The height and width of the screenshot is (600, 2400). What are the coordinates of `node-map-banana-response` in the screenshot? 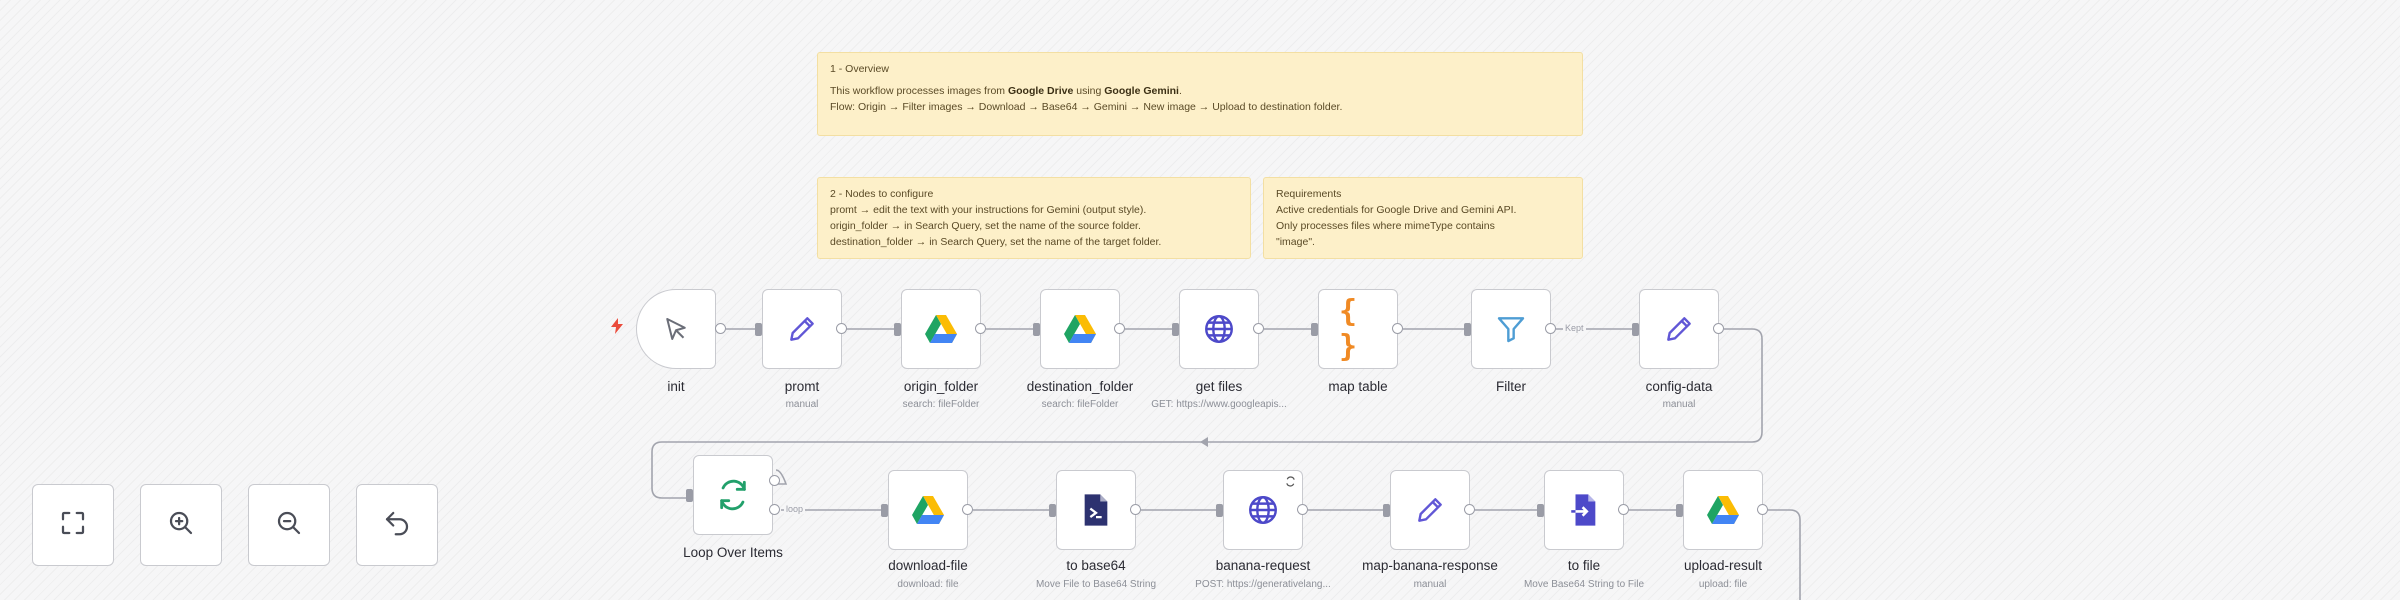 It's located at (1430, 510).